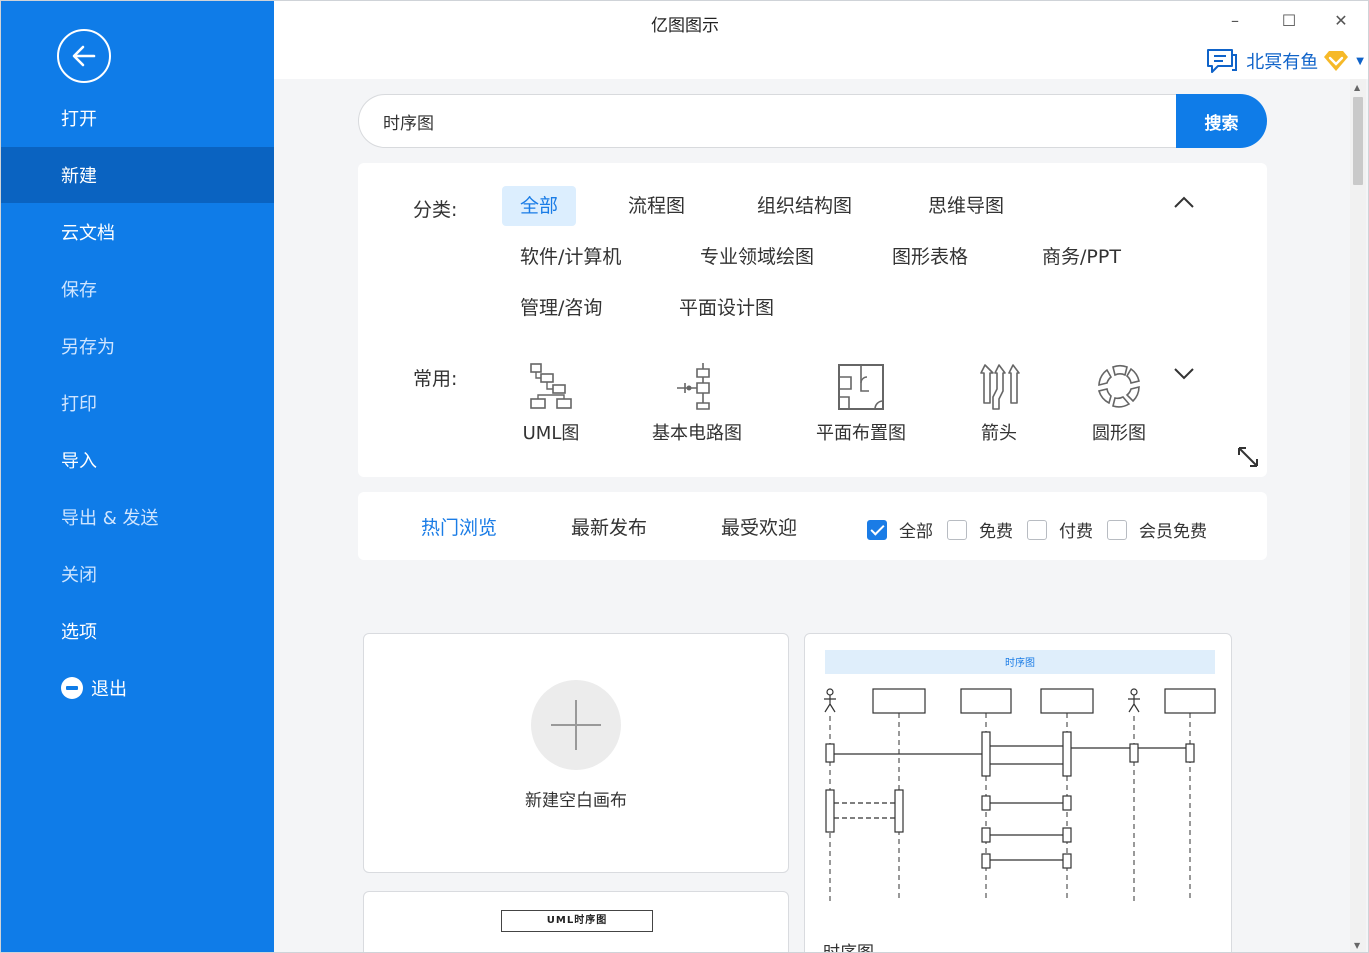 The width and height of the screenshot is (1369, 953). What do you see at coordinates (137, 403) in the screenshot?
I see `sidebar-item-print: 打印` at bounding box center [137, 403].